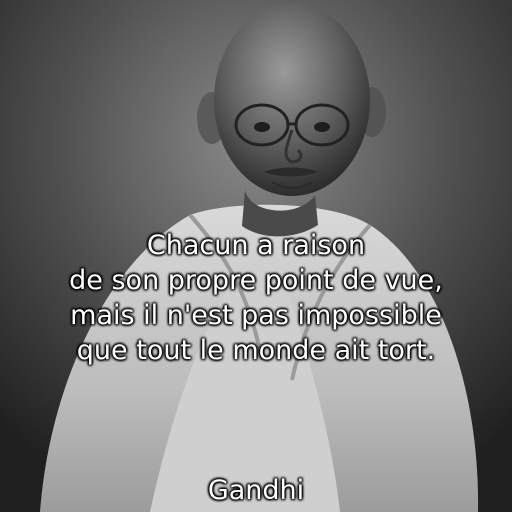 The width and height of the screenshot is (512, 512). Describe the element at coordinates (256, 280) in the screenshot. I see `quote-line: de son propre point de vue,` at that location.